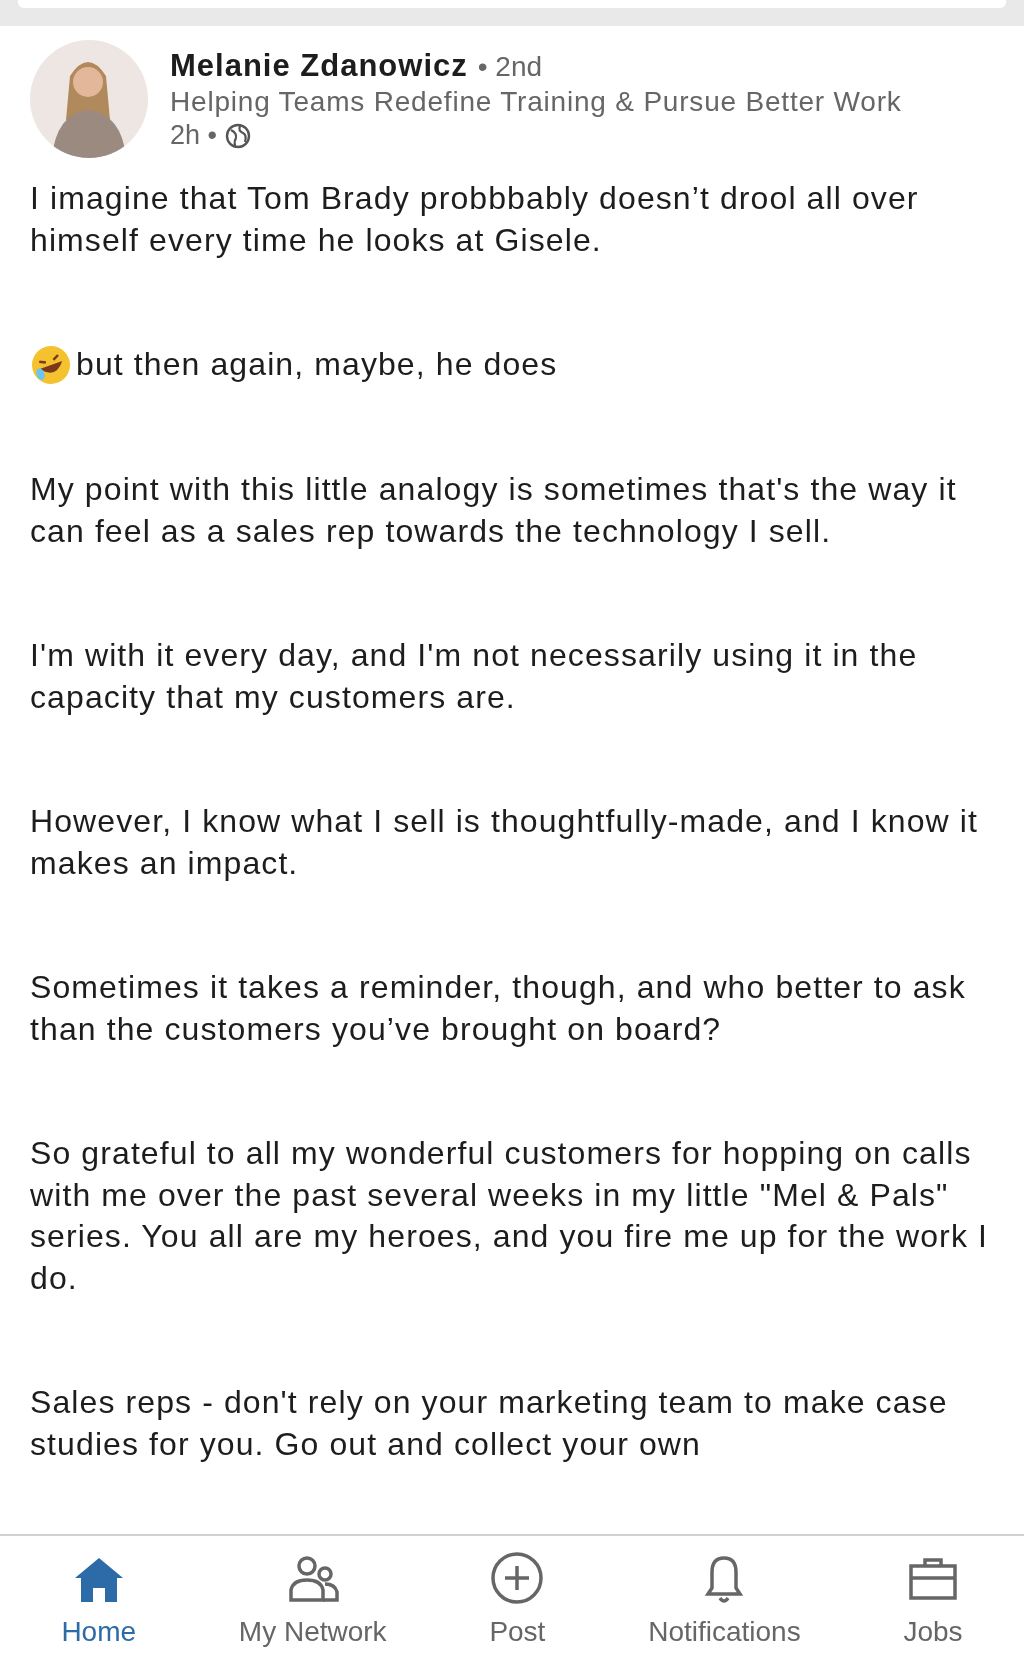 Image resolution: width=1024 pixels, height=1660 pixels. I want to click on nav-tab: Home, so click(99, 1599).